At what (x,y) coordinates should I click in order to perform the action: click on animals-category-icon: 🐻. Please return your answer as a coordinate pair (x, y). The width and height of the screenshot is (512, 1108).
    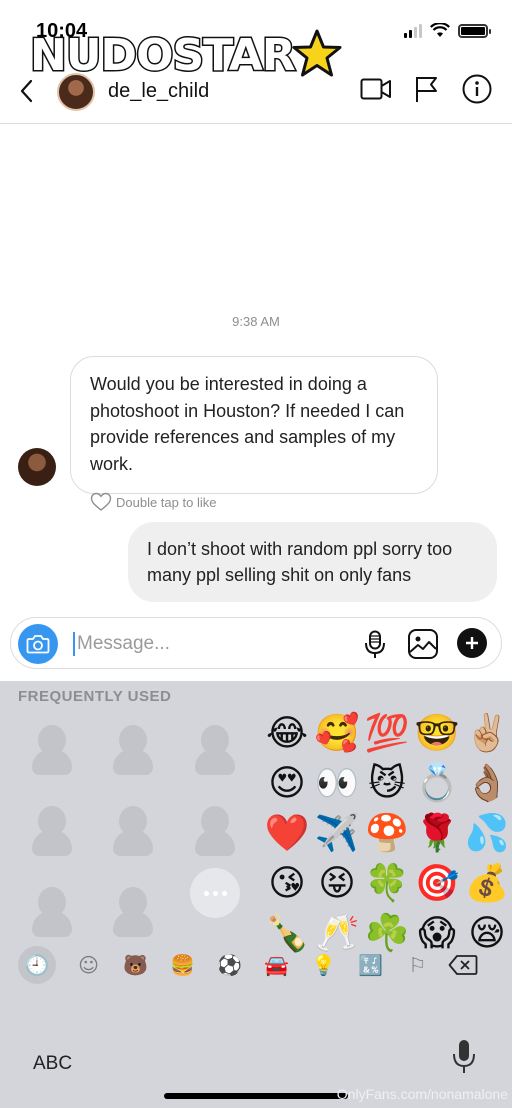
    Looking at the image, I should click on (135, 965).